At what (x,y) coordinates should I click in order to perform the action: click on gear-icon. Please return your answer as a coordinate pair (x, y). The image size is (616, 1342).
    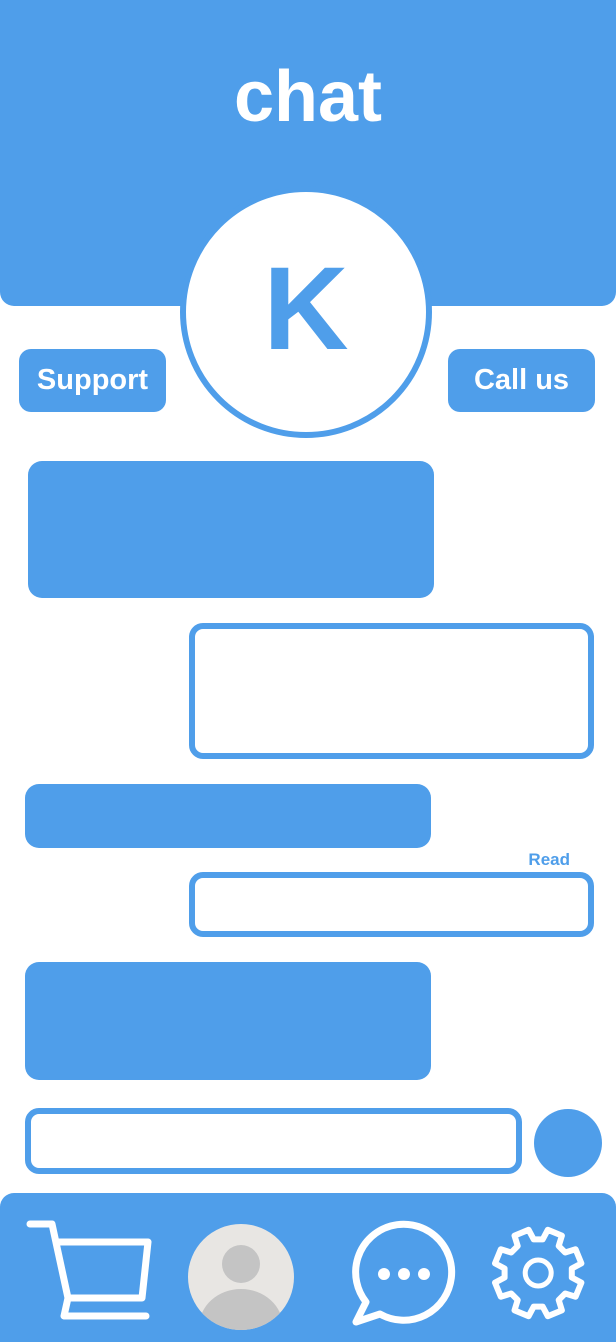
    Looking at the image, I should click on (542, 1273).